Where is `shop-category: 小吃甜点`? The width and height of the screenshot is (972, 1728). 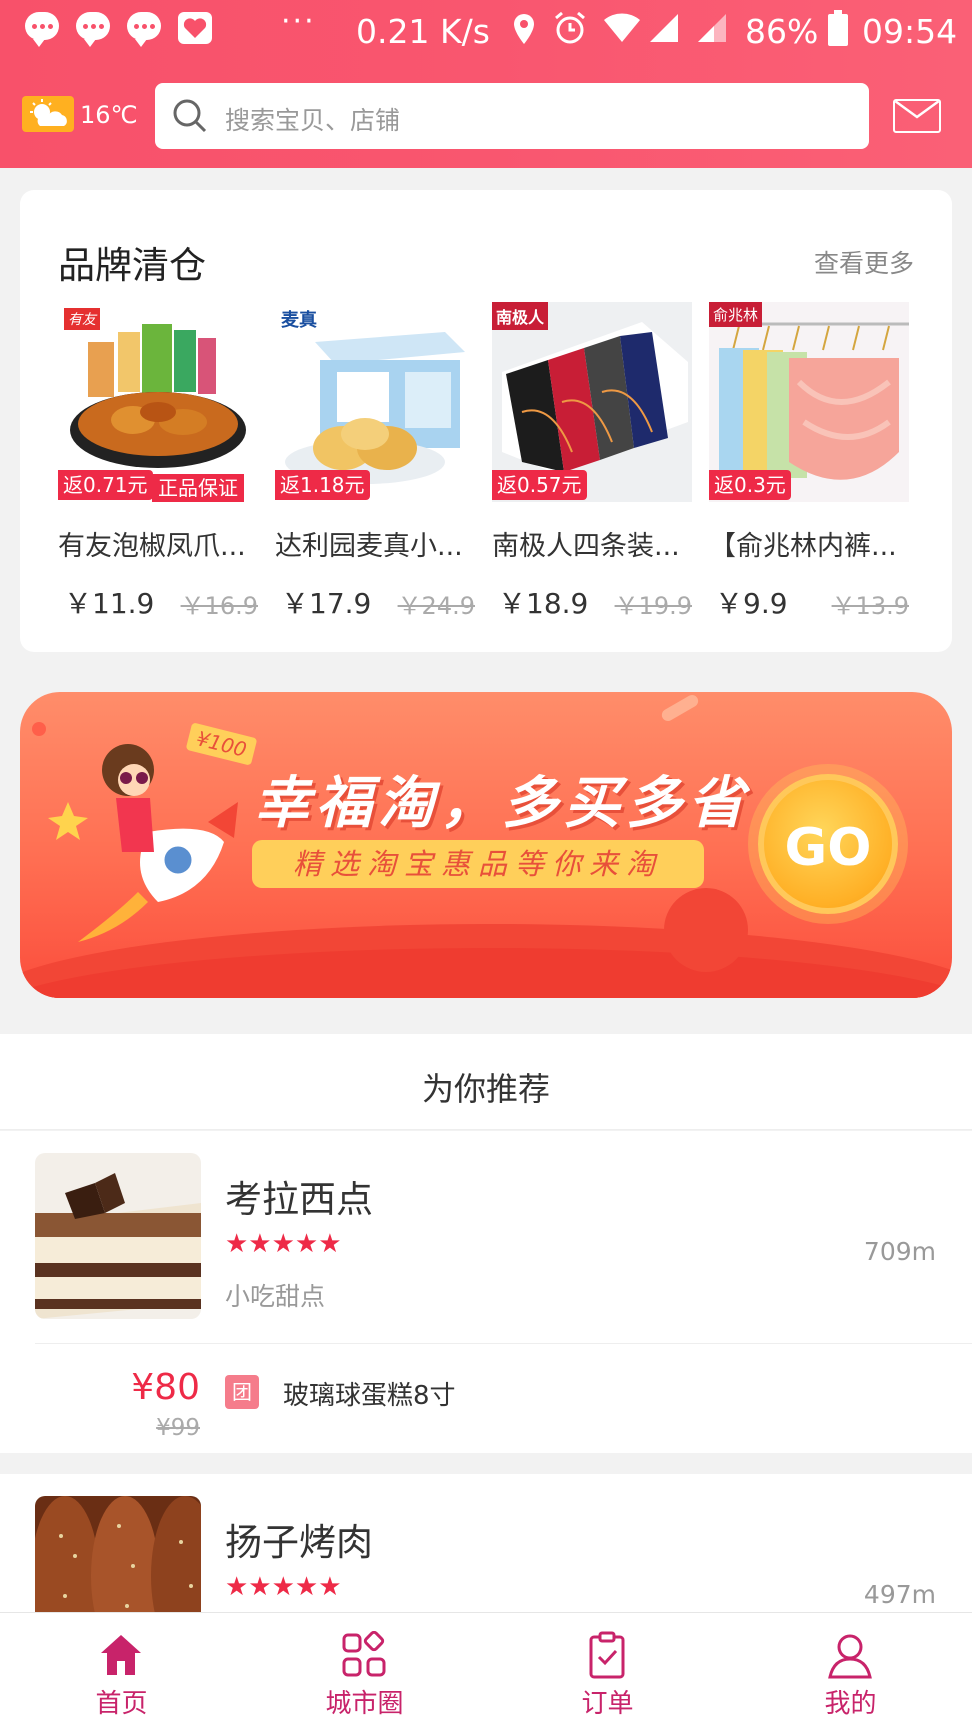 shop-category: 小吃甜点 is located at coordinates (275, 1296).